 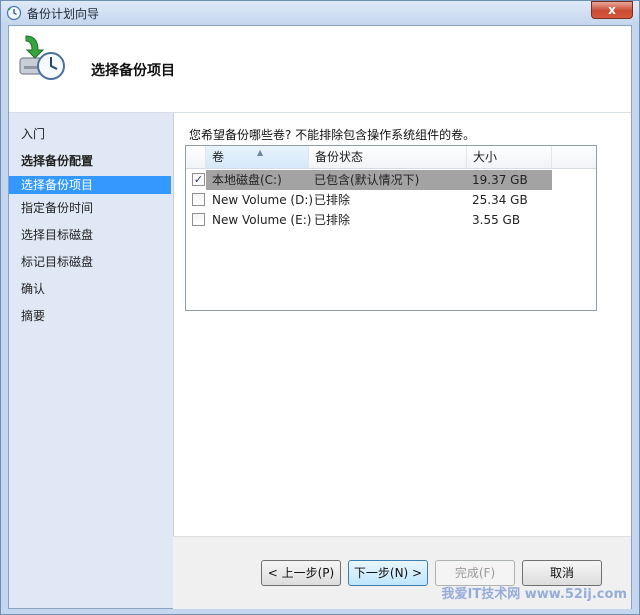 What do you see at coordinates (57, 234) in the screenshot?
I see `sidebar-item-target-disk: 选择目标磁盘` at bounding box center [57, 234].